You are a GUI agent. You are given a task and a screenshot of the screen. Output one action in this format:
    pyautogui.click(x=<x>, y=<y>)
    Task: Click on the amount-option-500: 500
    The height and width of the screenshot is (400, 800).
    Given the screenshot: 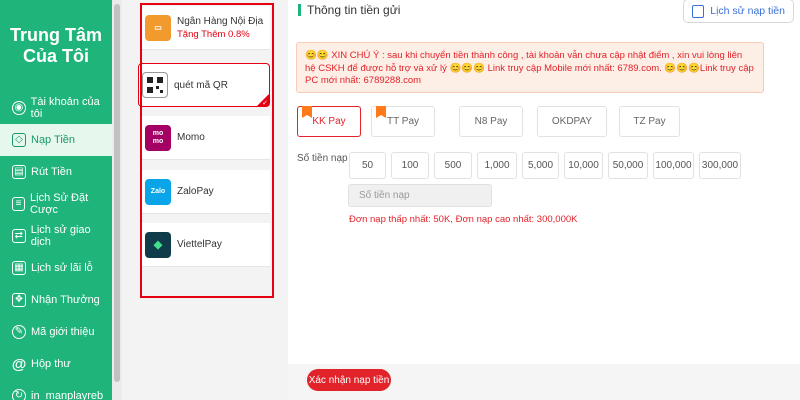 What is the action you would take?
    pyautogui.click(x=453, y=165)
    